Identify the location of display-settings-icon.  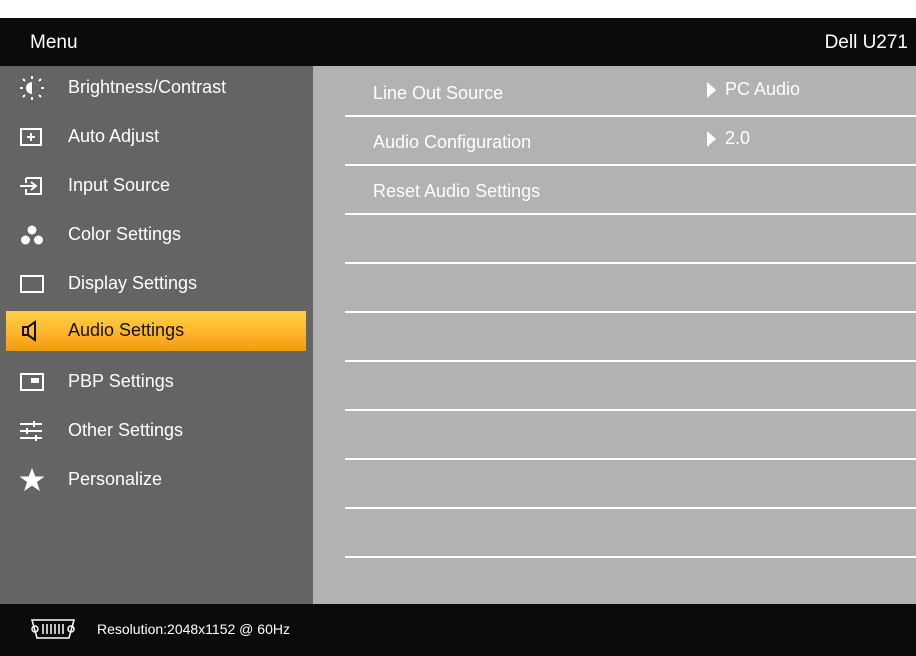
(32, 284).